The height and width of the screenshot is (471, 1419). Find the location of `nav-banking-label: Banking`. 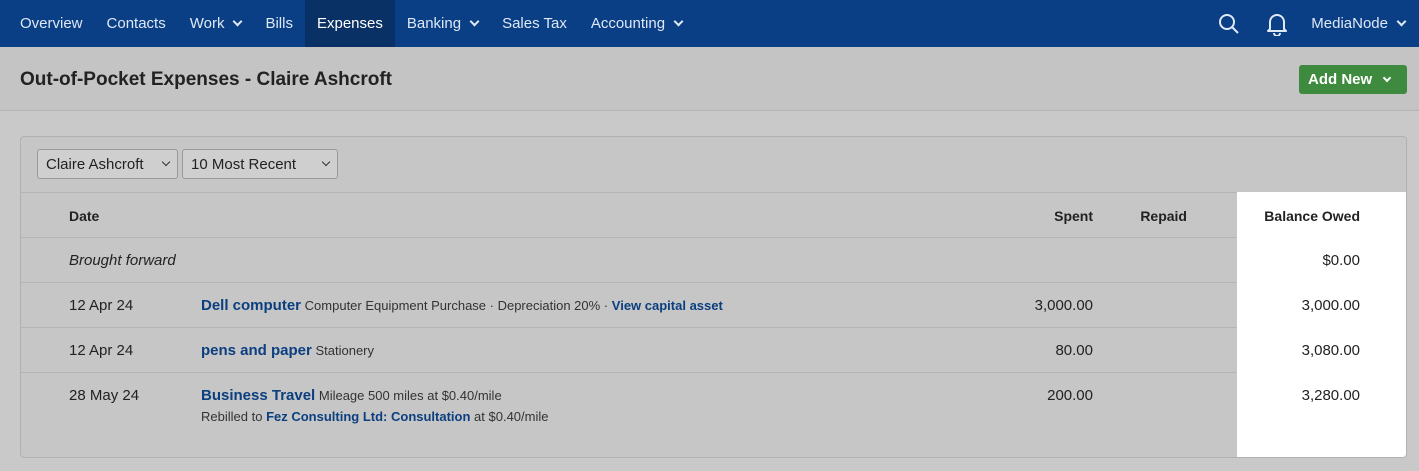

nav-banking-label: Banking is located at coordinates (434, 23).